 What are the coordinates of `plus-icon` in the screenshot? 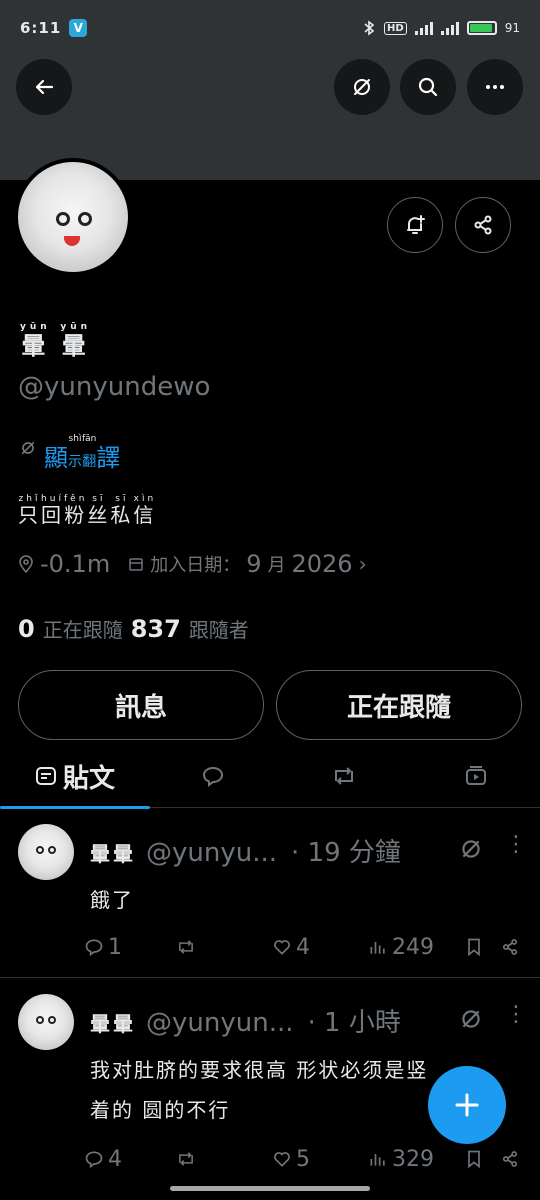 It's located at (467, 1105).